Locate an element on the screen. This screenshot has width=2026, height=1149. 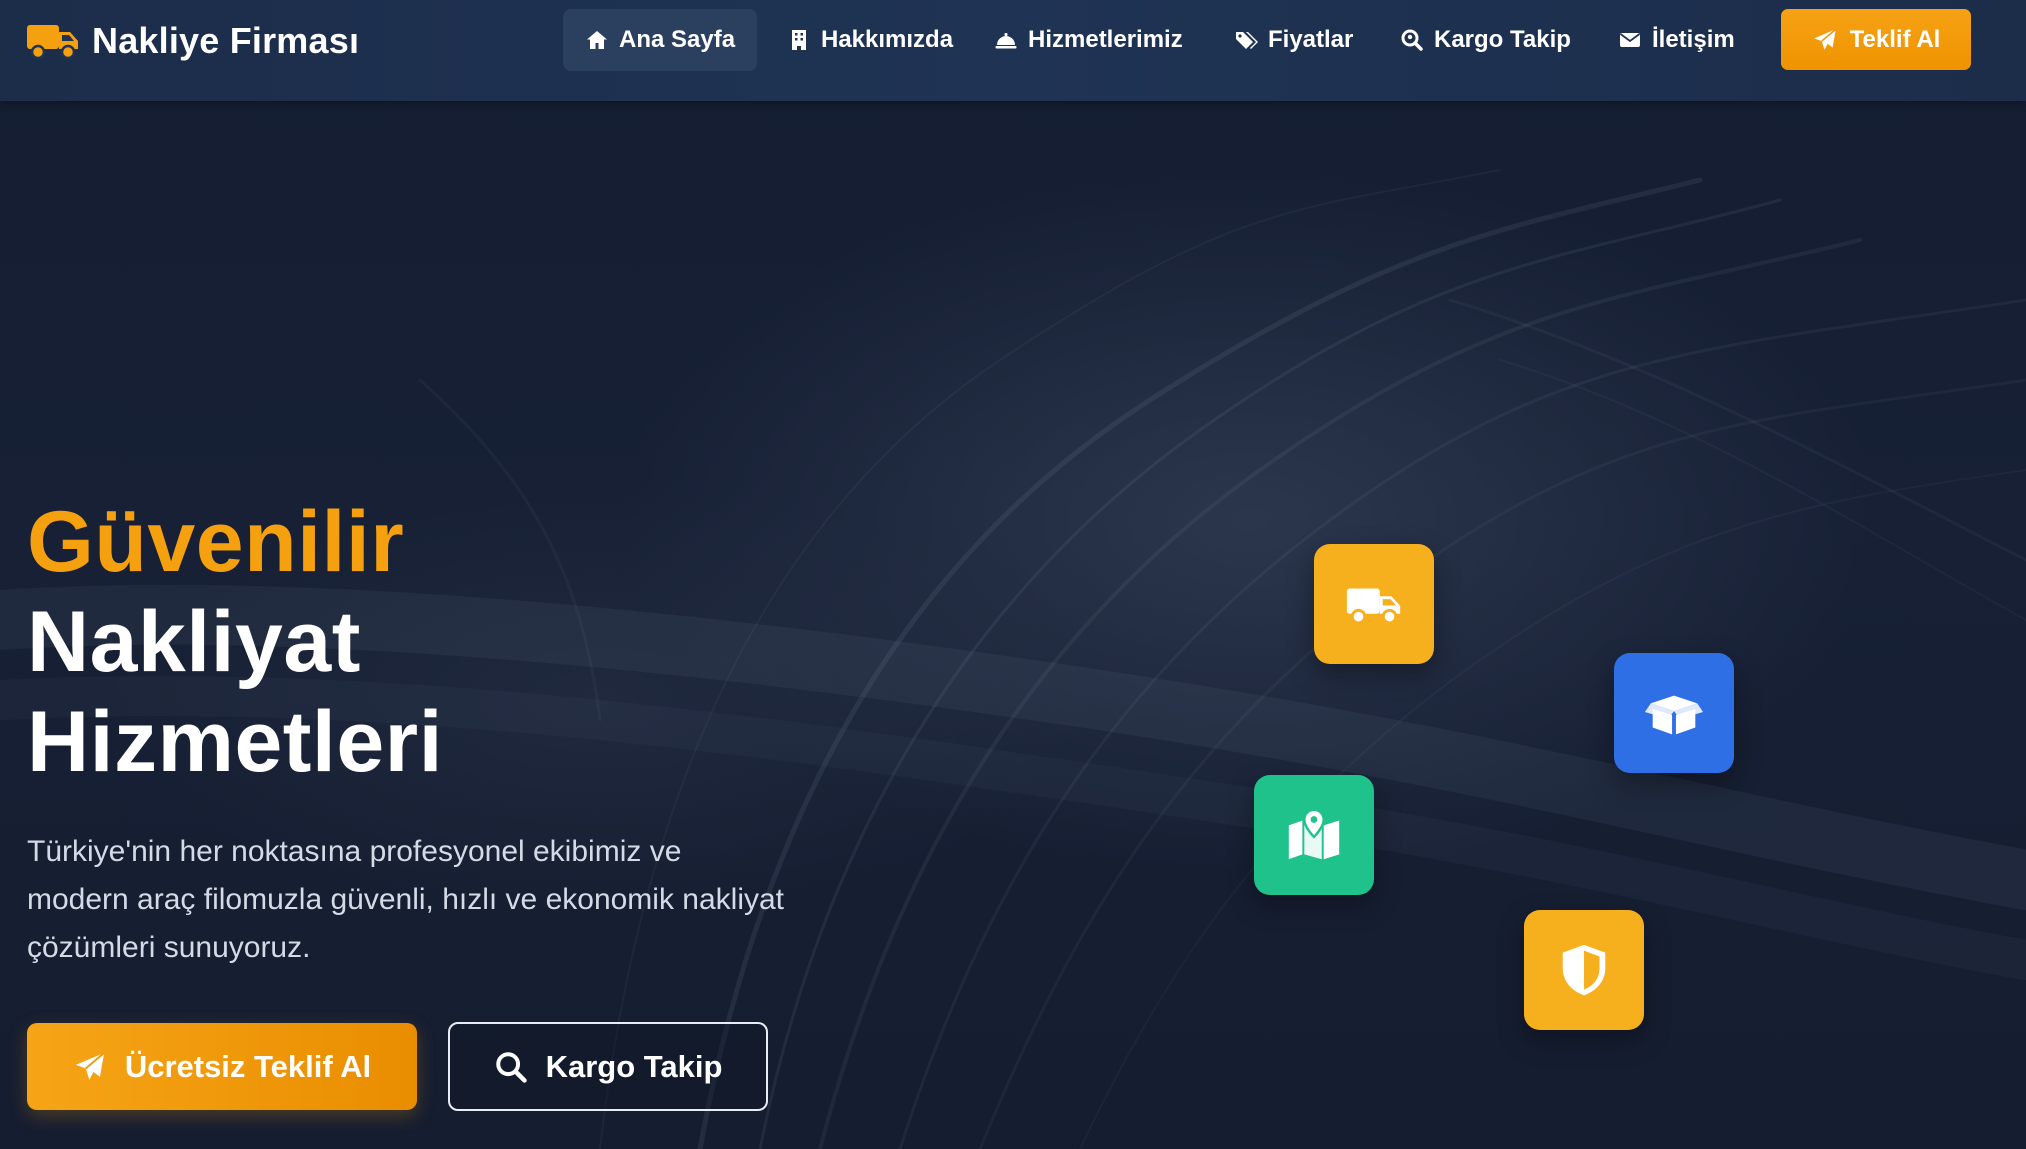
nav-label: Hizmetlerimiz is located at coordinates (1105, 39).